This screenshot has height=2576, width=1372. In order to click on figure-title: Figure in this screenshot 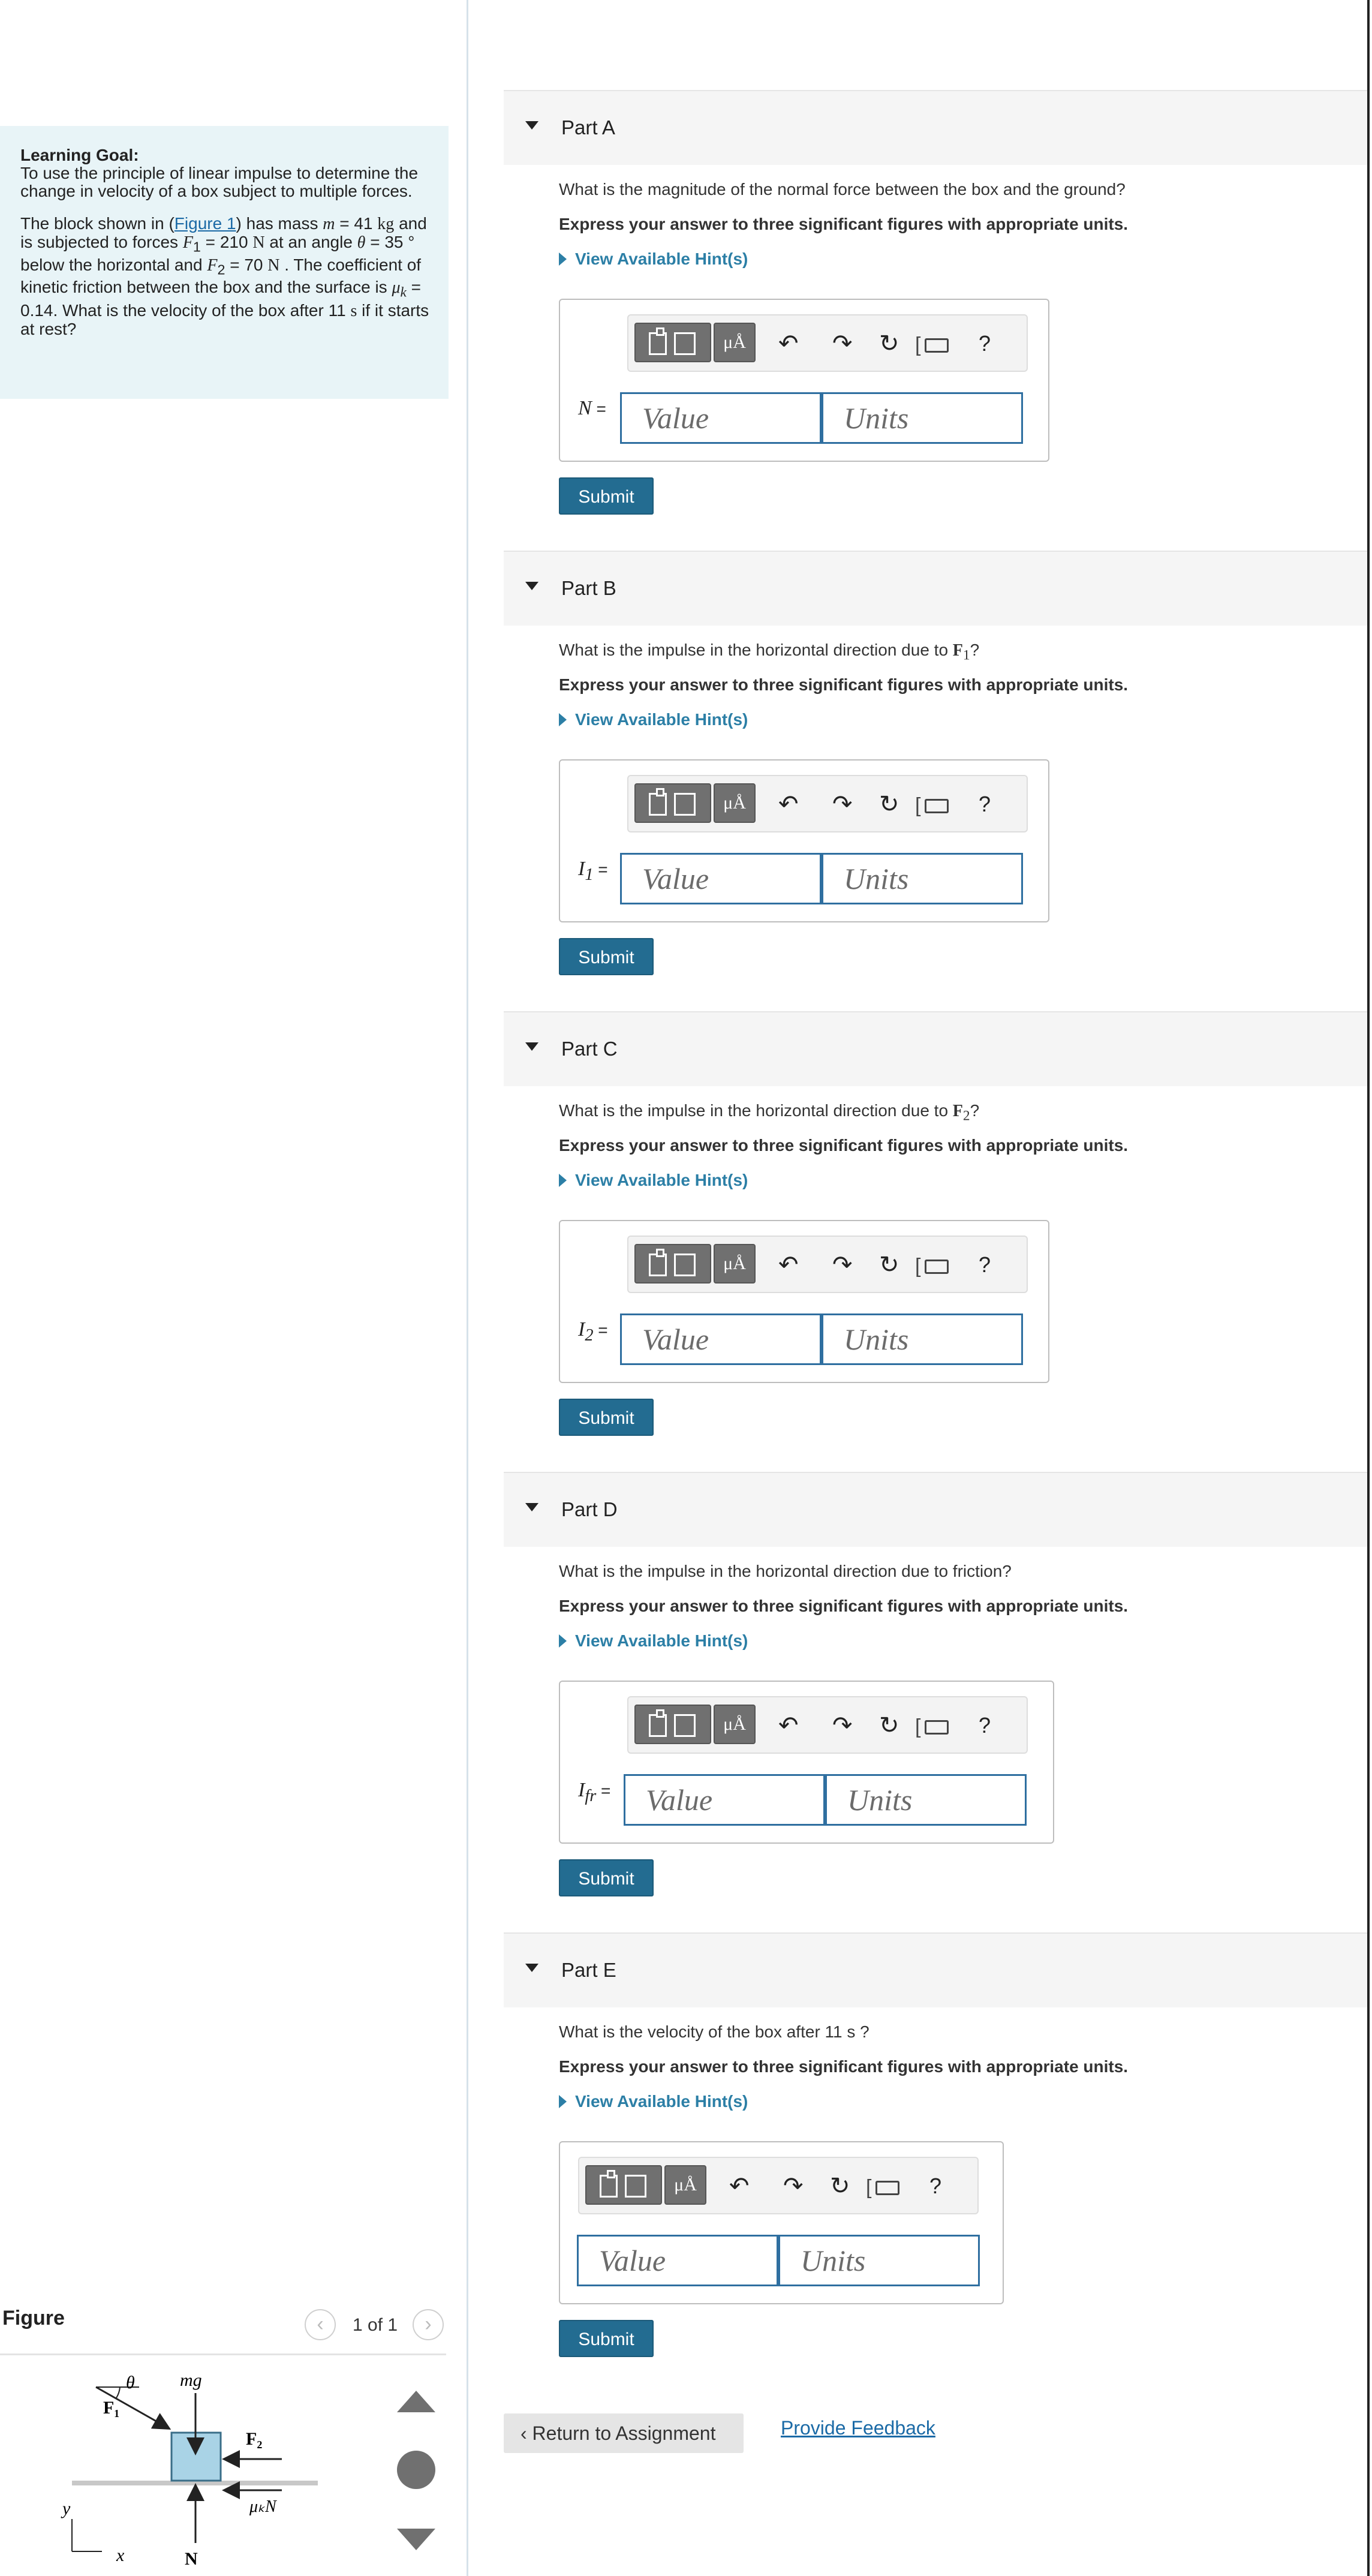, I will do `click(34, 2318)`.